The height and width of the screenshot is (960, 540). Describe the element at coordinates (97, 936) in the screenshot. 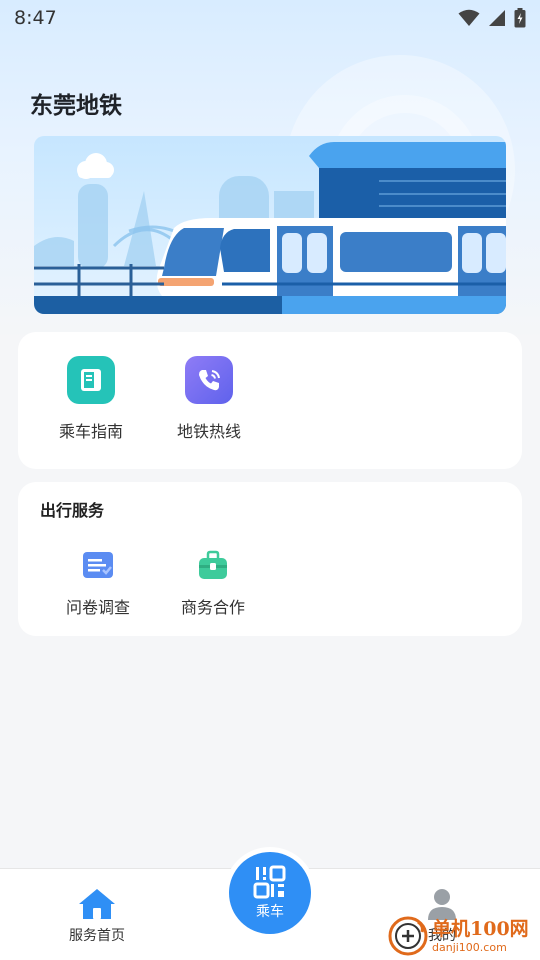

I see `tab-service-home-label: 服务首页` at that location.